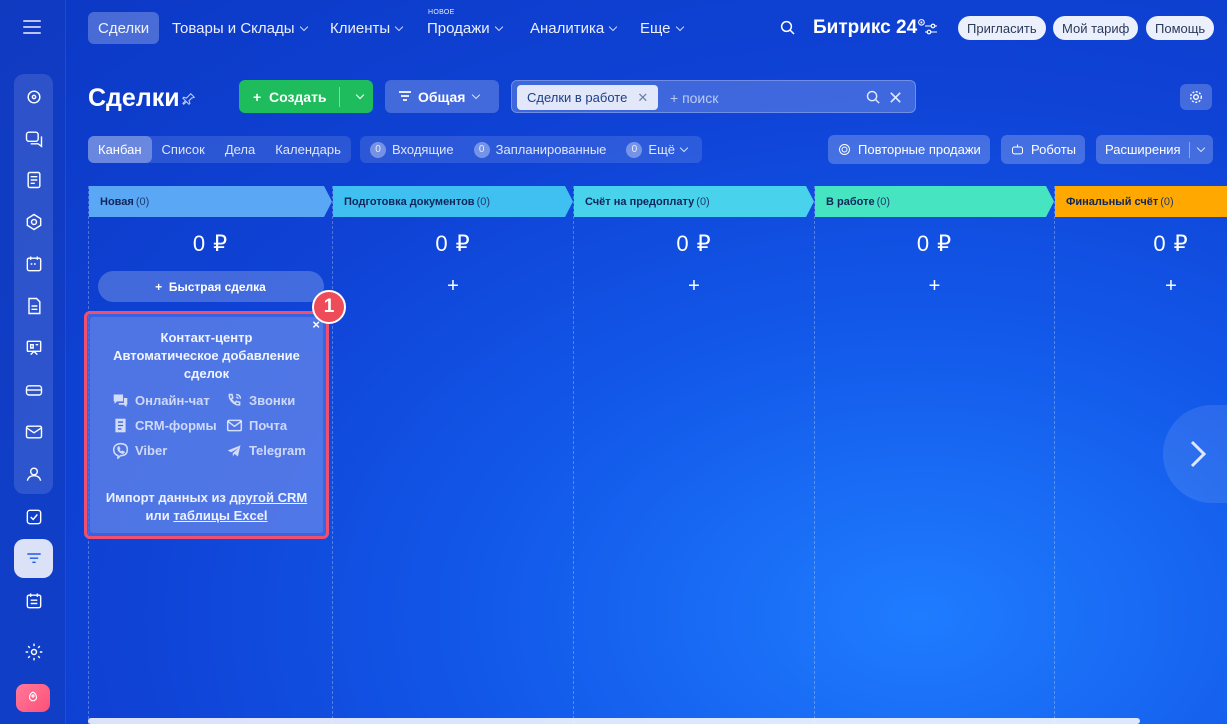  I want to click on other-crm-link: другой CRM, so click(269, 497).